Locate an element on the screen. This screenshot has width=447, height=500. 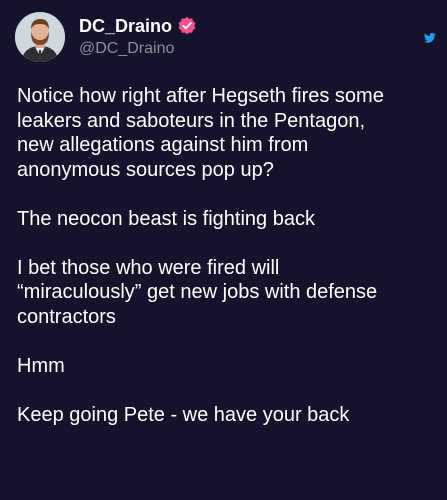
verified-badge-icon is located at coordinates (187, 26).